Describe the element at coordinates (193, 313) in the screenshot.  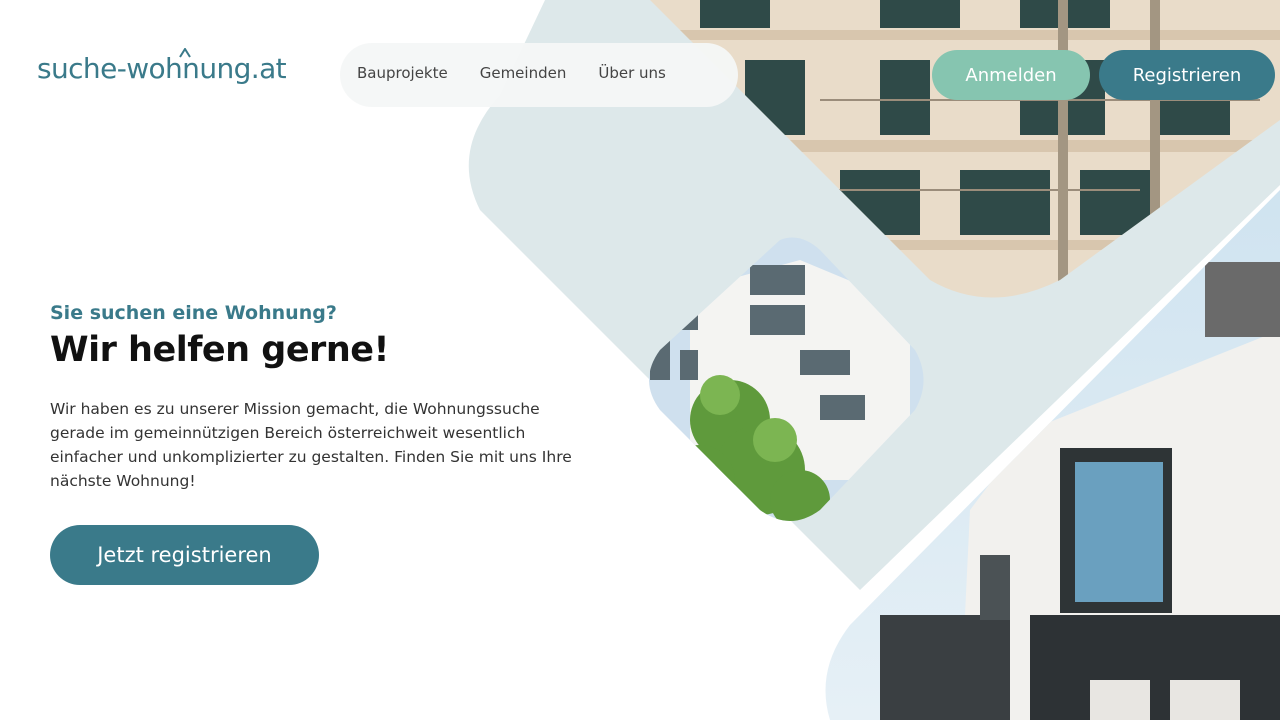
I see `hero-kicker: Sie suchen eine Wohnung?` at that location.